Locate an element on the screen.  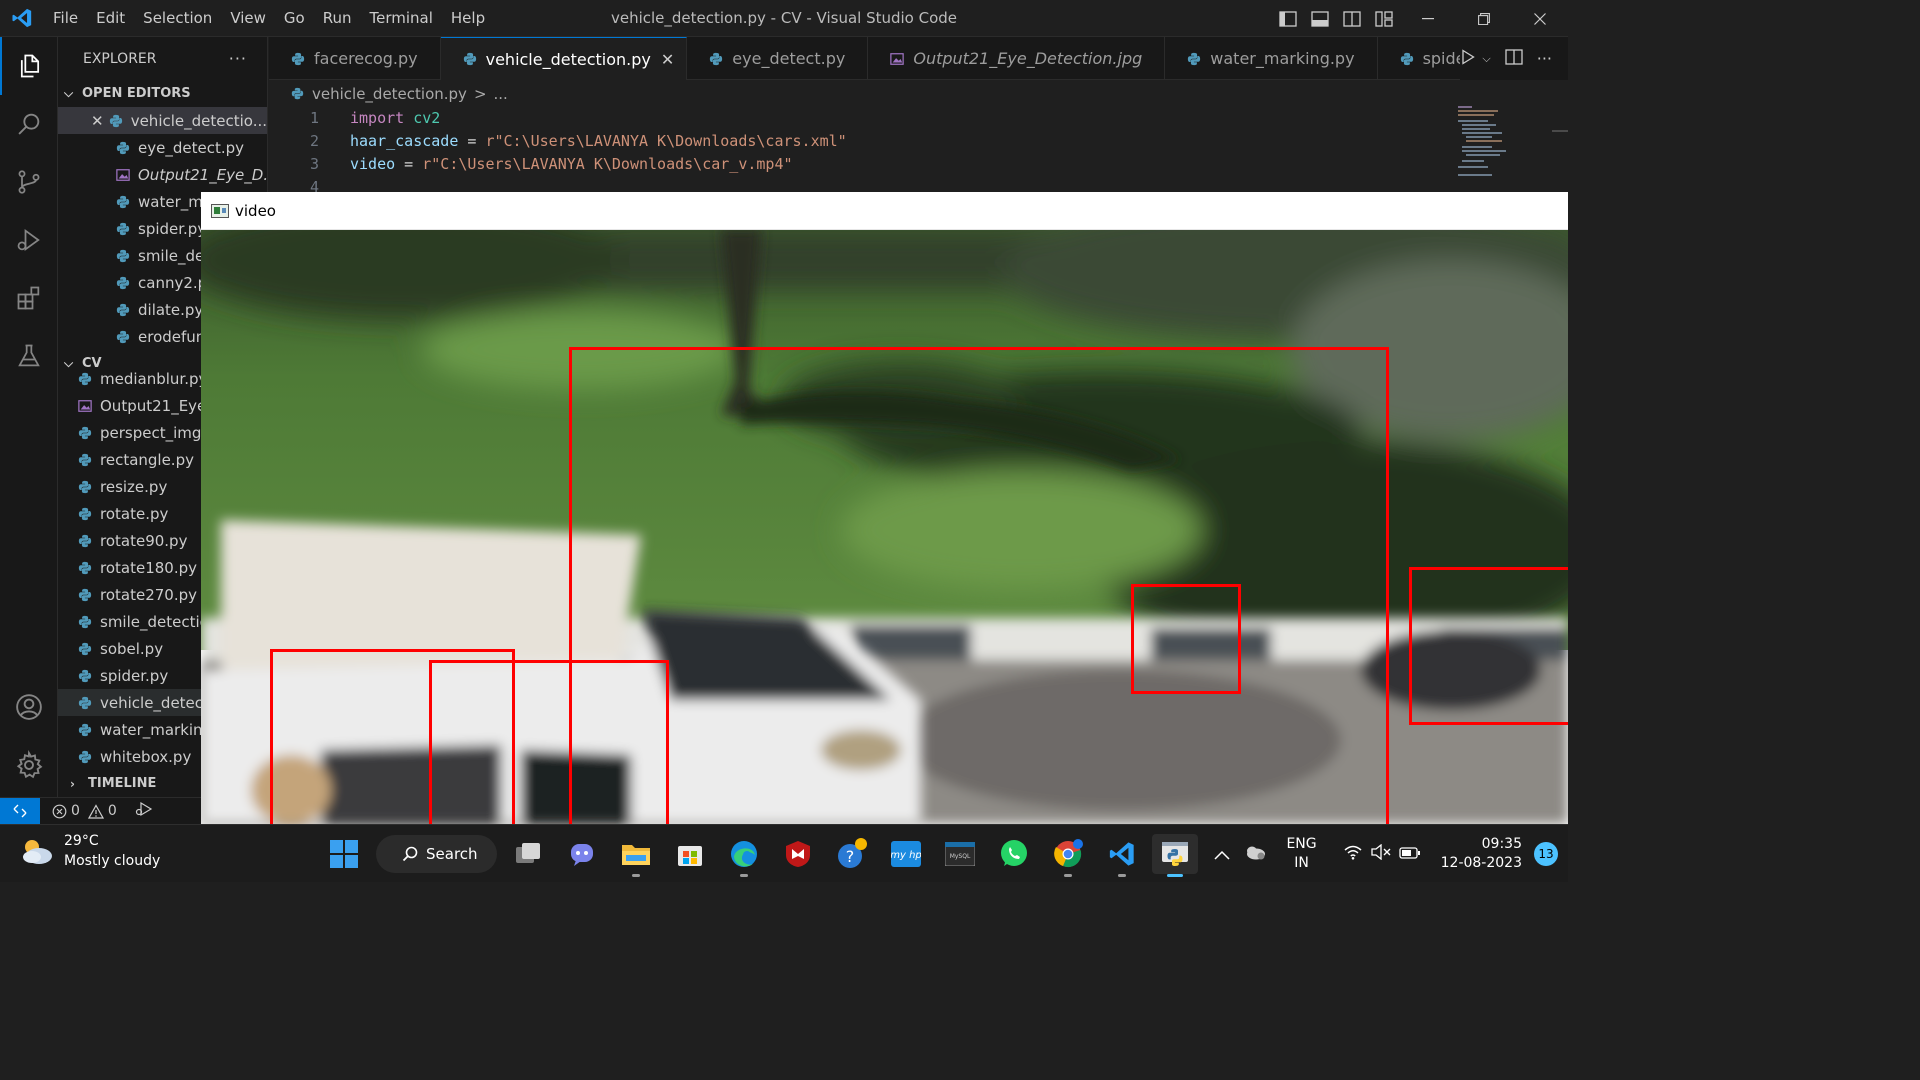
teams-chat-icon is located at coordinates (582, 854).